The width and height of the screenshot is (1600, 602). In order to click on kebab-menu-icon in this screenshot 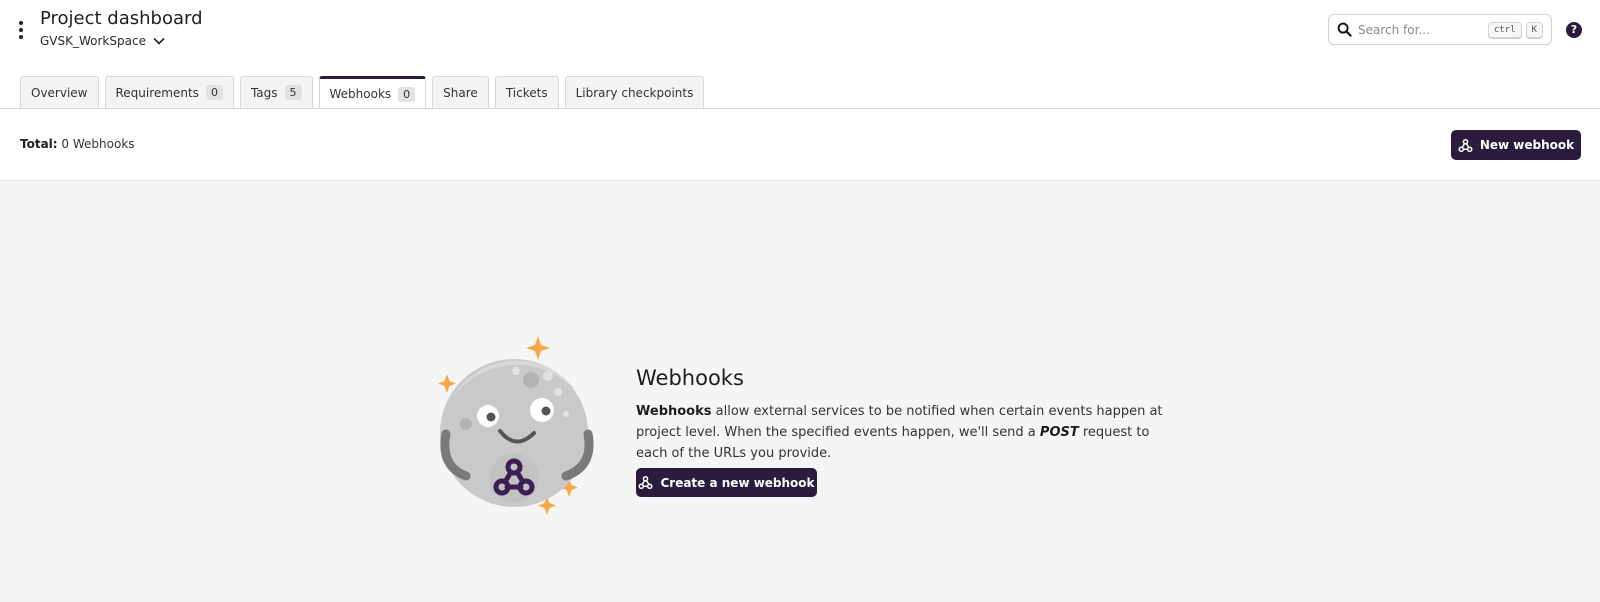, I will do `click(21, 30)`.